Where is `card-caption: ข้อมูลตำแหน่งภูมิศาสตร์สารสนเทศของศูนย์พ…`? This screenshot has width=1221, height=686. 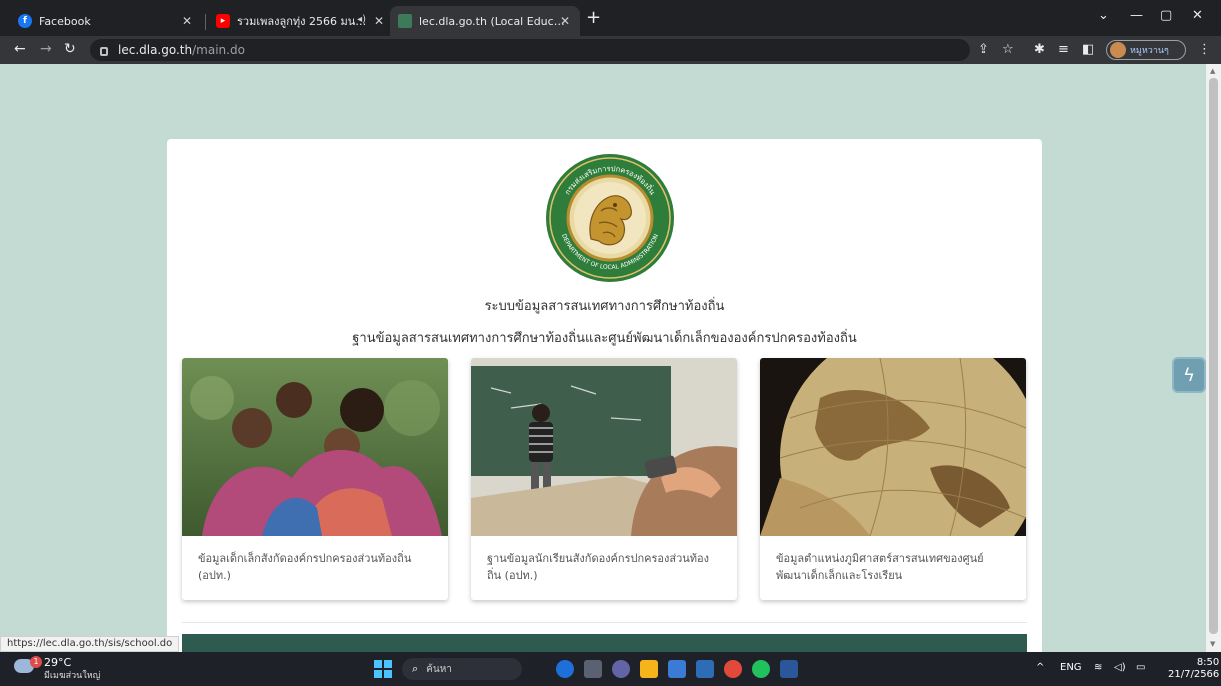 card-caption: ข้อมูลตำแหน่งภูมิศาสตร์สารสนเทศของศูนย์พ… is located at coordinates (880, 567).